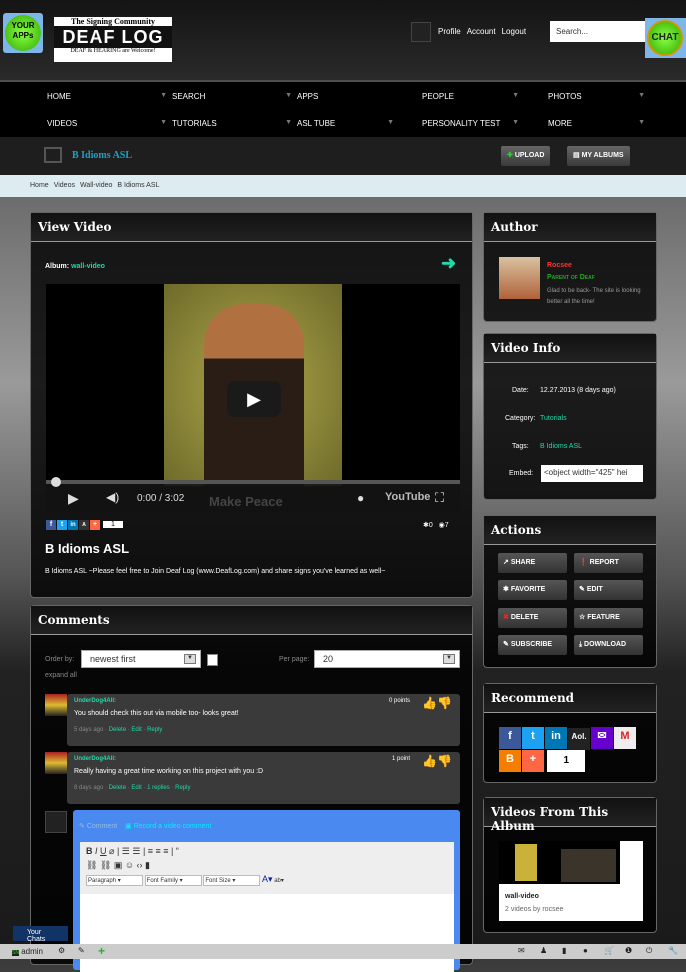 This screenshot has height=972, width=686. What do you see at coordinates (39, 185) in the screenshot?
I see `breadcrumb-home: Home` at bounding box center [39, 185].